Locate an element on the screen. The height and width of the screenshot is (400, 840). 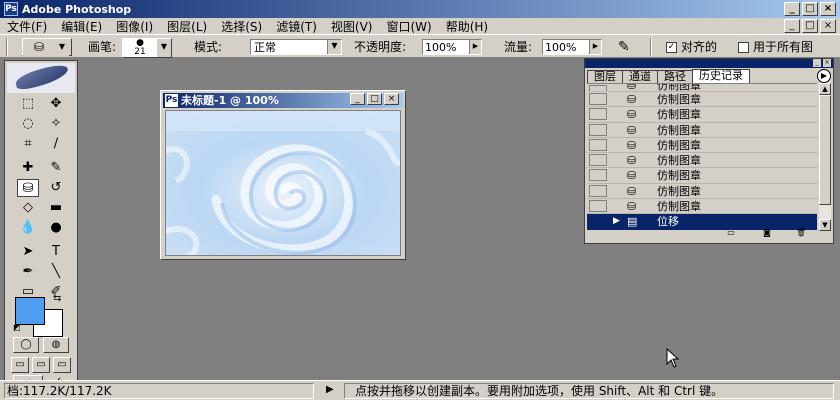
tab-history: 历史记录 is located at coordinates (721, 76).